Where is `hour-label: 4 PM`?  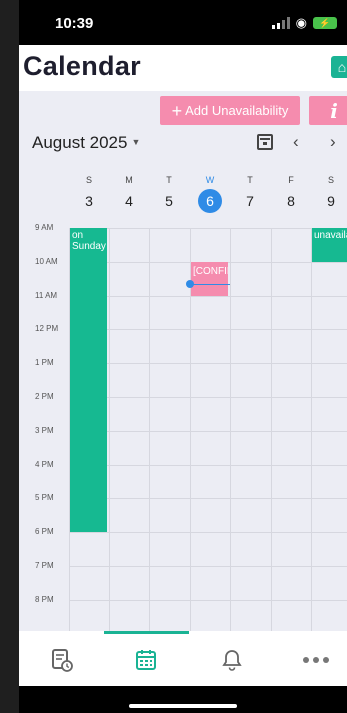 hour-label: 4 PM is located at coordinates (44, 464).